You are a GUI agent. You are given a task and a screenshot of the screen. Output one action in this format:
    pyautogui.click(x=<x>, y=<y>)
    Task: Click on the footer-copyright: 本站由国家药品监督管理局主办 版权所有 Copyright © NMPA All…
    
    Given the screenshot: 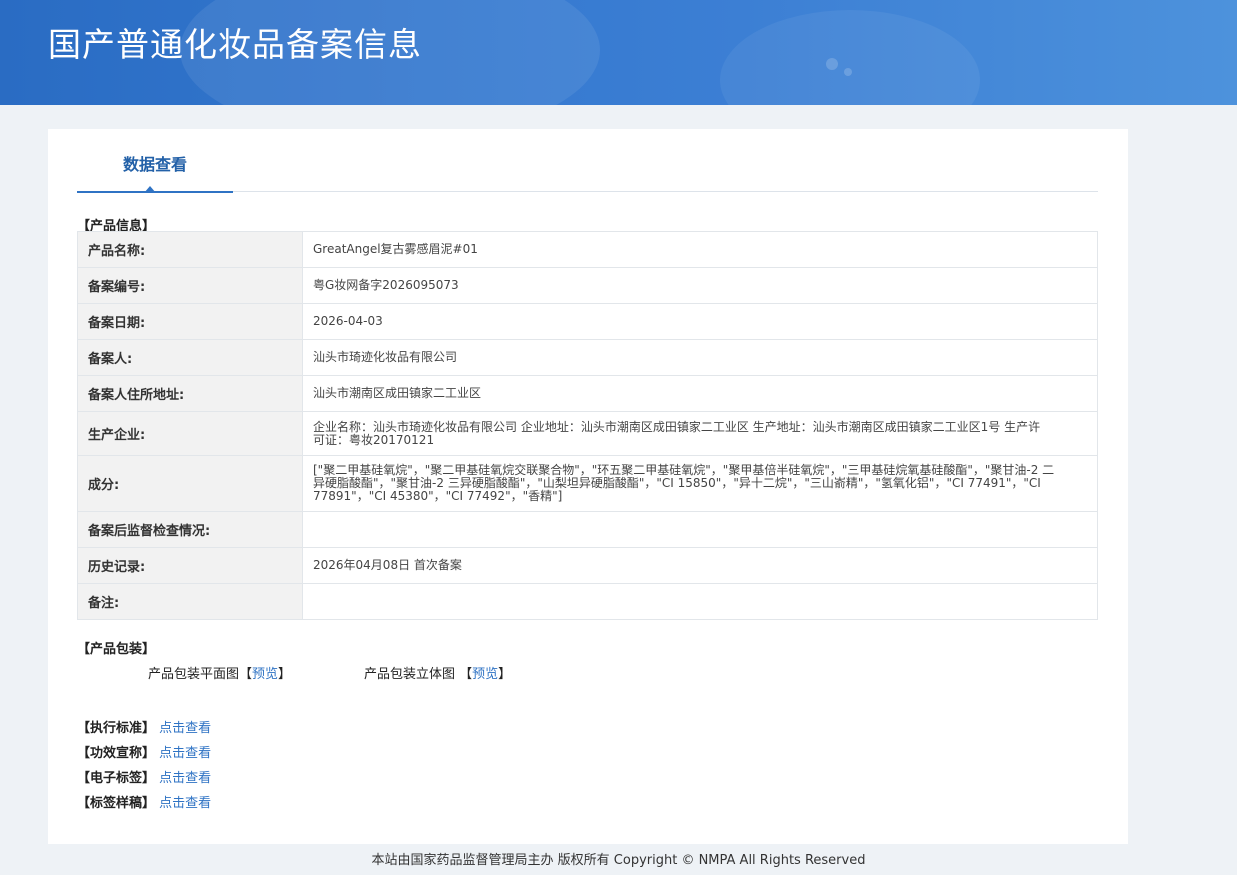 What is the action you would take?
    pyautogui.click(x=618, y=860)
    